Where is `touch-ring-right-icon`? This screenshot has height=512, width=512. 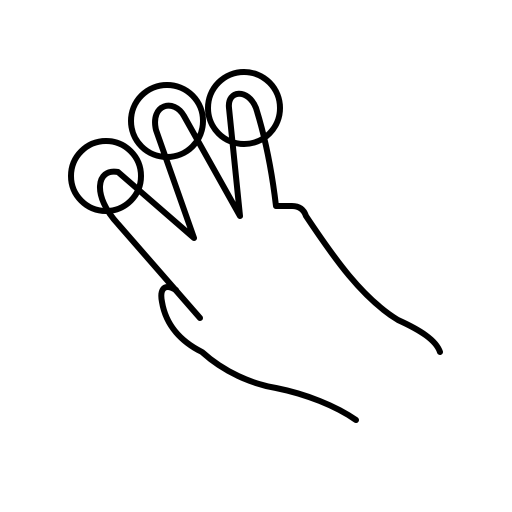 touch-ring-right-icon is located at coordinates (244, 108).